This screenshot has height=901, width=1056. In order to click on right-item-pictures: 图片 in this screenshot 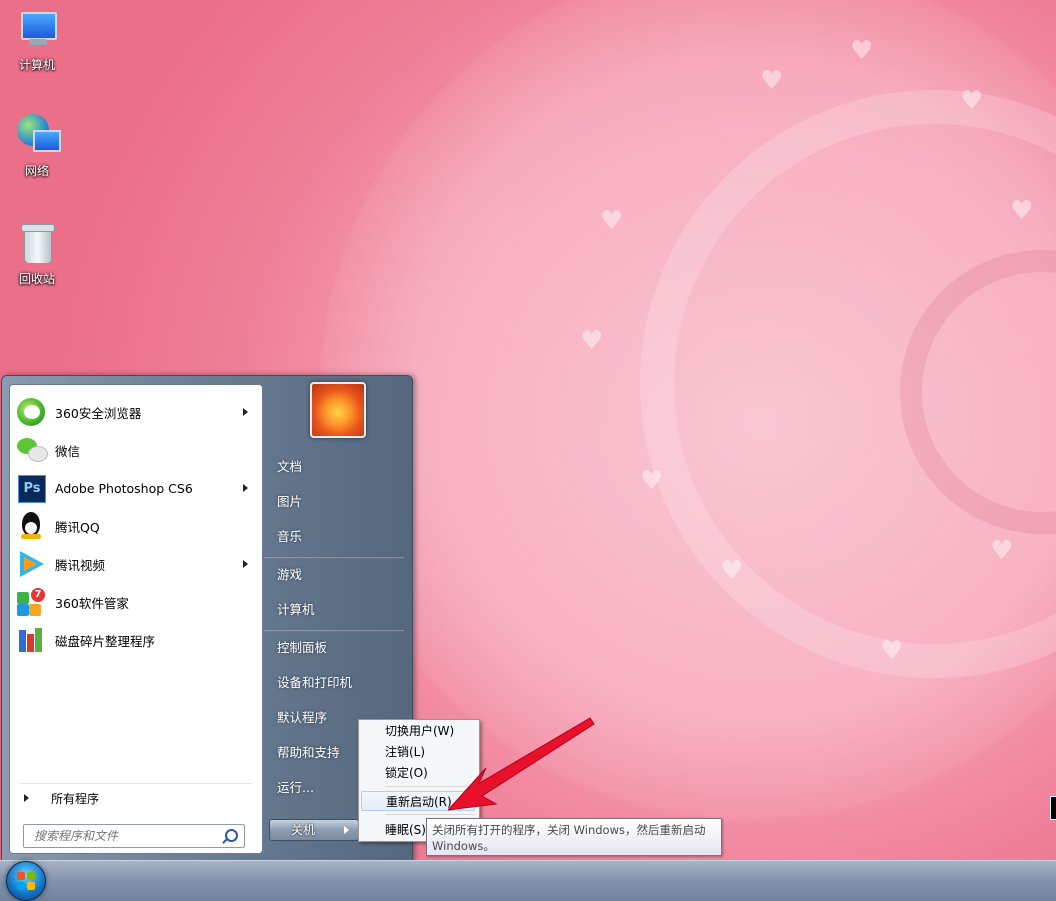, I will do `click(338, 502)`.